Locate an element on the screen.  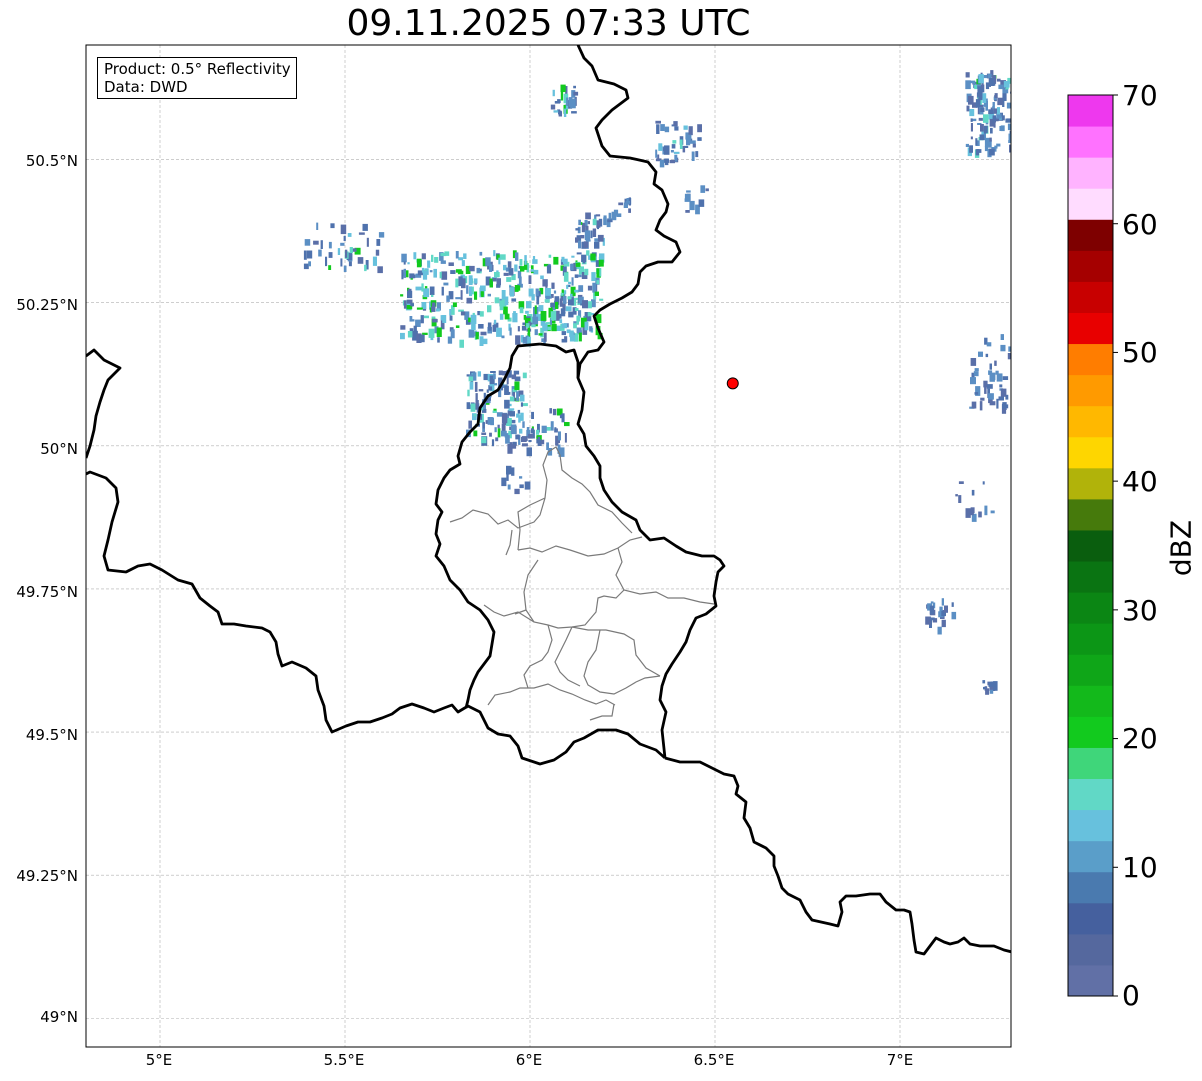
colorbar-tick-label: 30 is located at coordinates (1140, 610).